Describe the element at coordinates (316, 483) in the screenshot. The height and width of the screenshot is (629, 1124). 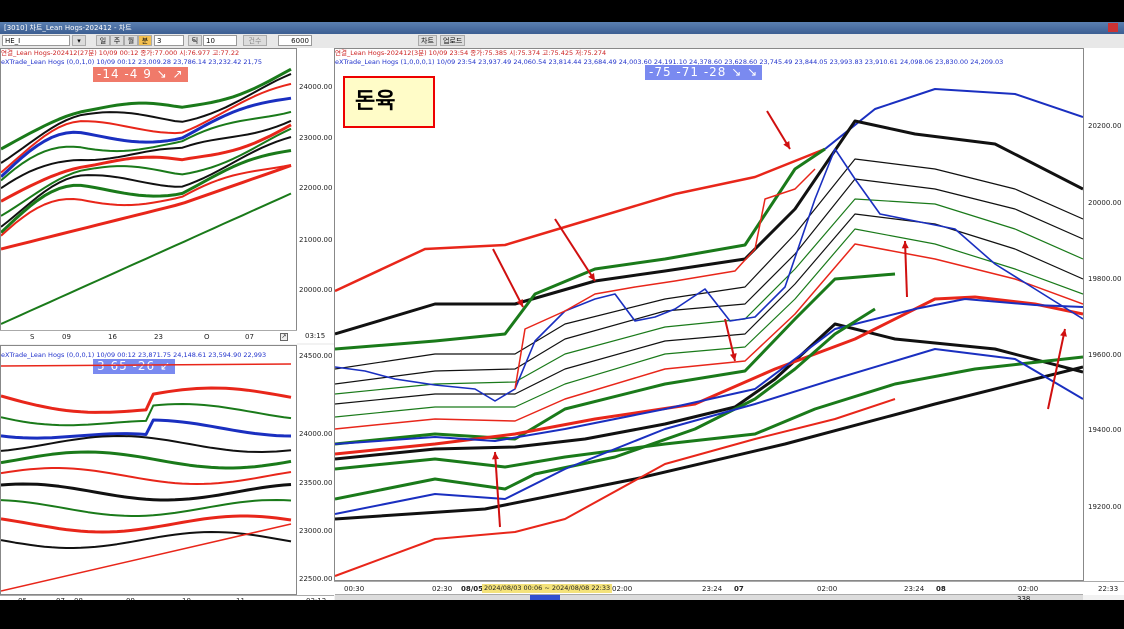
I see `lb-ytick-23500: 23500.00` at that location.